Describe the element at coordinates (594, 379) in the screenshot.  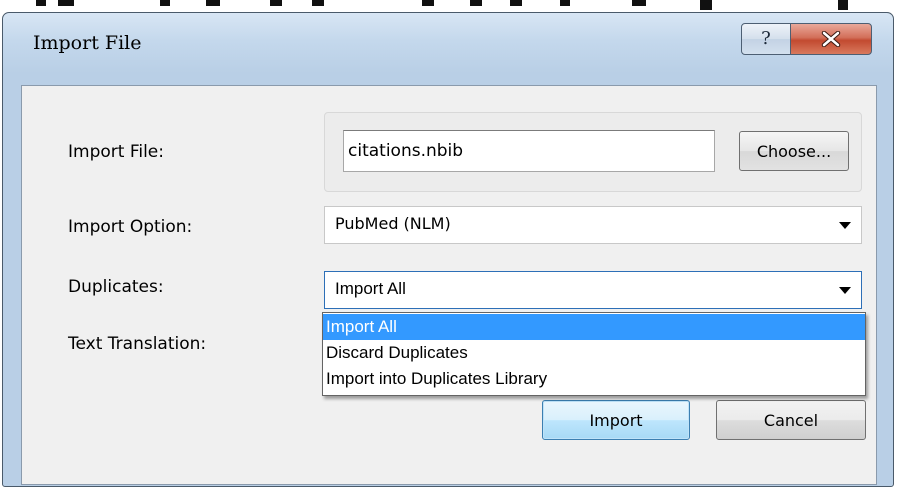
I see `dropdown-option-import-into-duplicates-library: Import into Duplicates Library` at that location.